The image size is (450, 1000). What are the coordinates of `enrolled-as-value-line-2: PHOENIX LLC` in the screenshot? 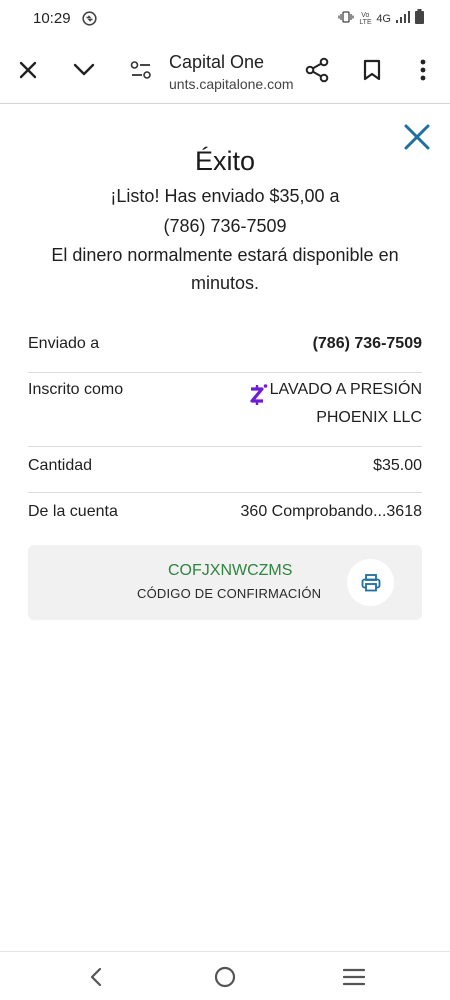 It's located at (369, 417).